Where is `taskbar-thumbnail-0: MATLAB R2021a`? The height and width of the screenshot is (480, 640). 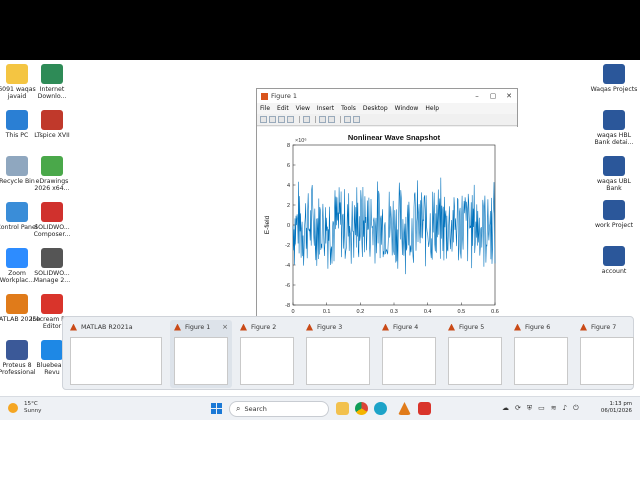 taskbar-thumbnail-0: MATLAB R2021a is located at coordinates (116, 354).